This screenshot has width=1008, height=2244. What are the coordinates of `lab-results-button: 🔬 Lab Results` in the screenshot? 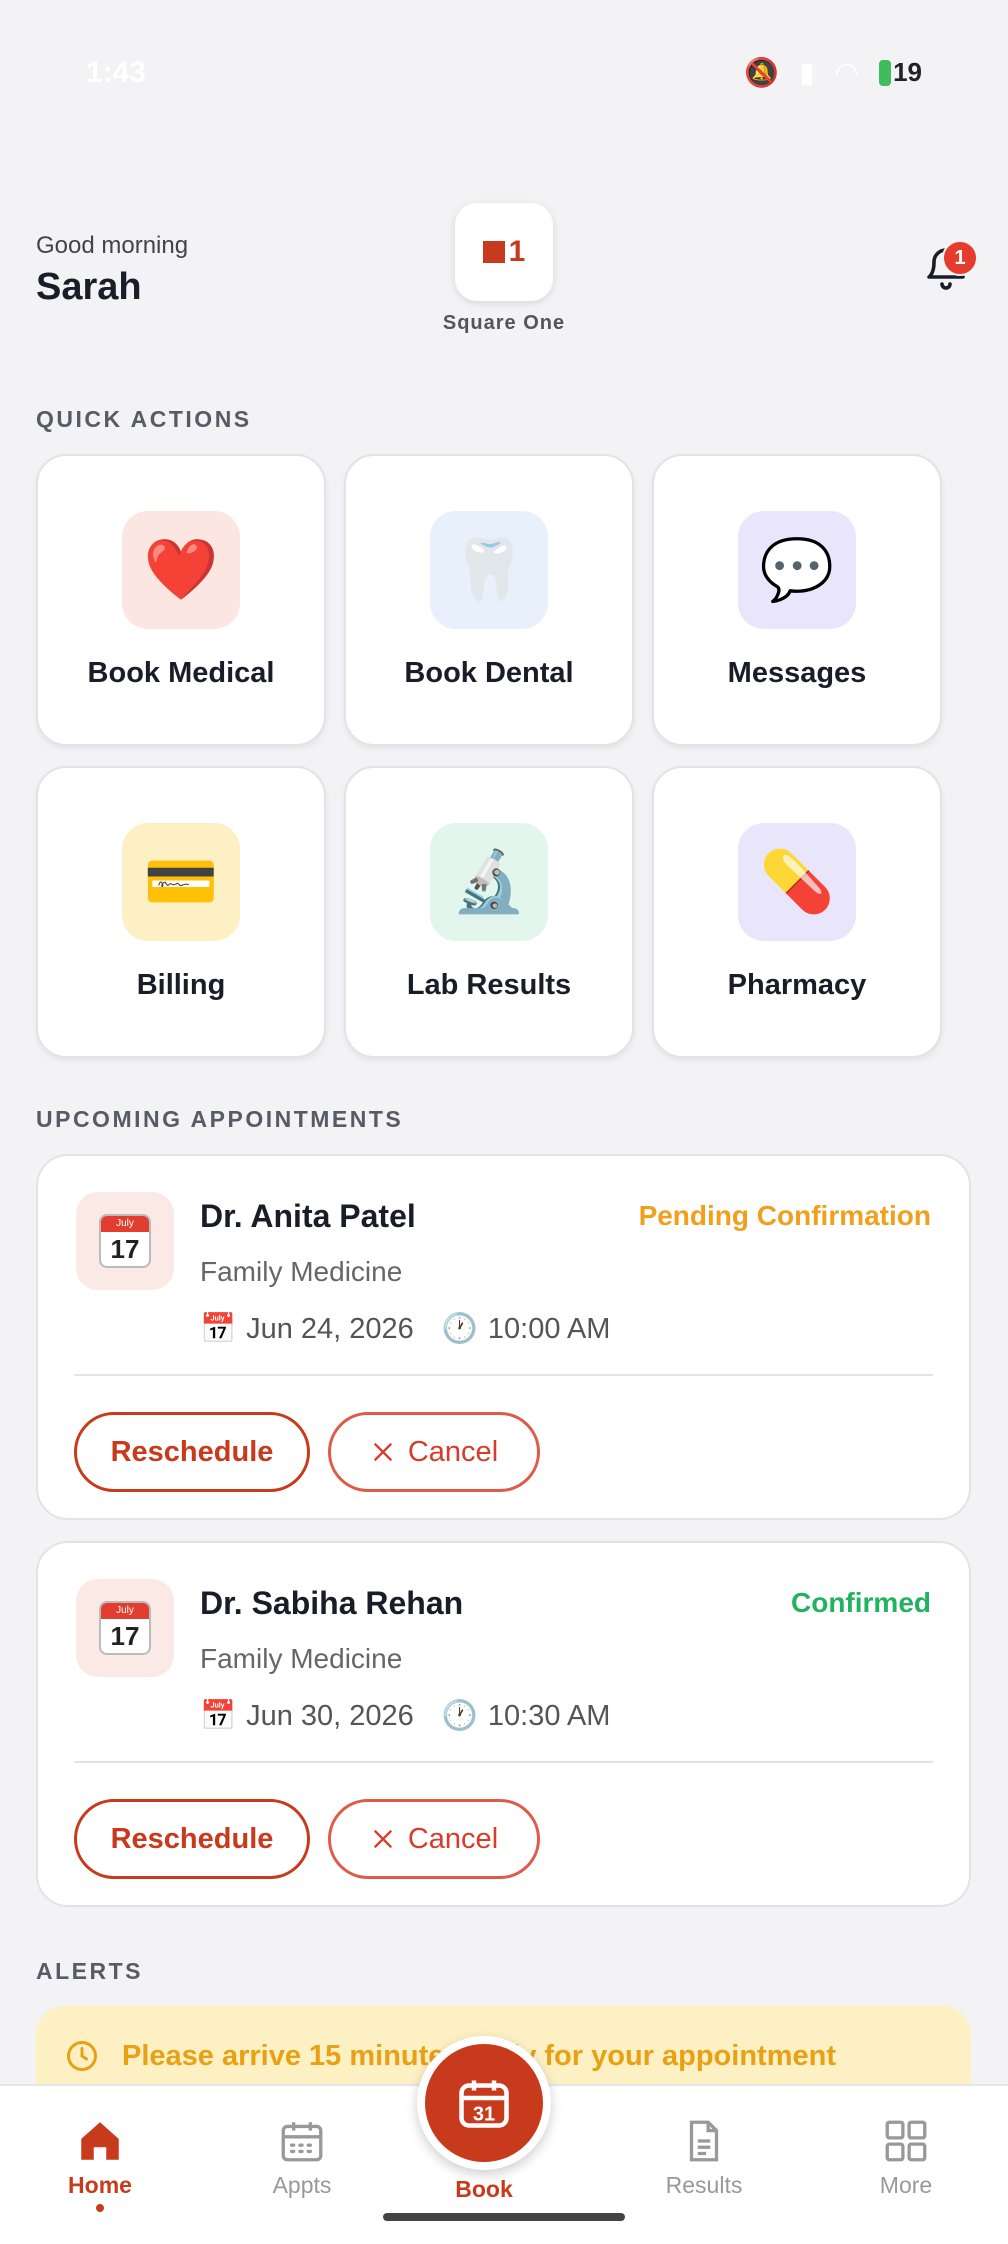 It's located at (489, 912).